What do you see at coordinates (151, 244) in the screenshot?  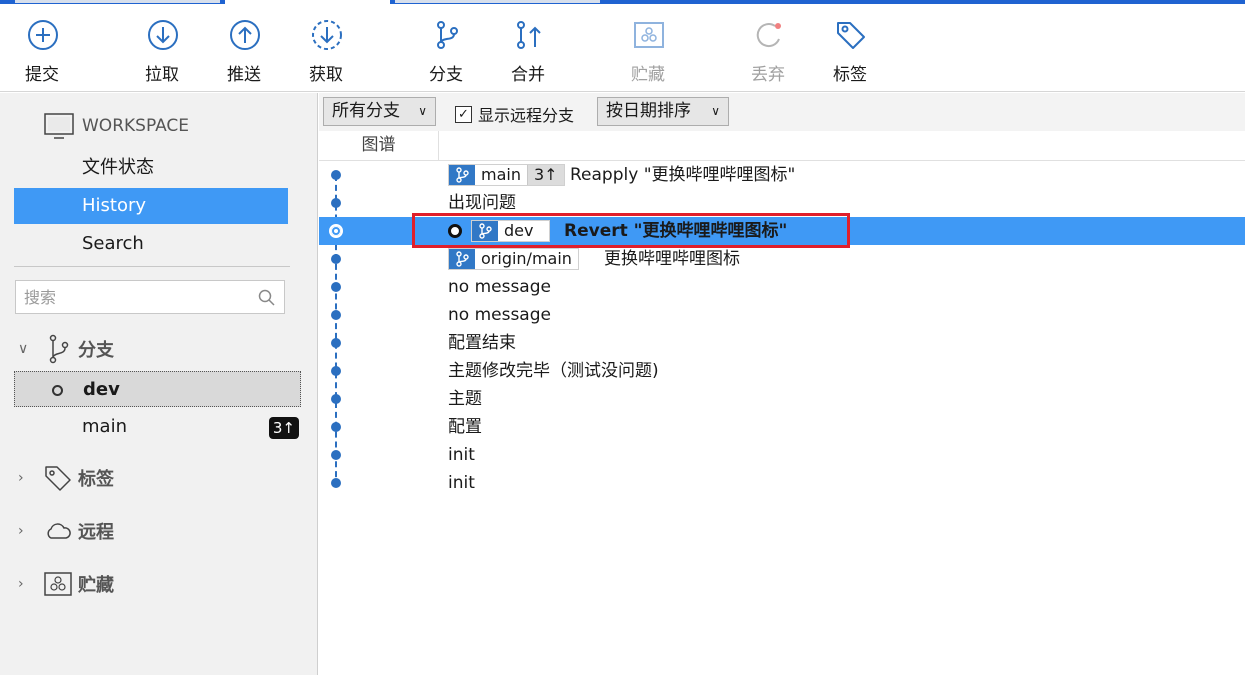 I see `sidebar-item-search: Search` at bounding box center [151, 244].